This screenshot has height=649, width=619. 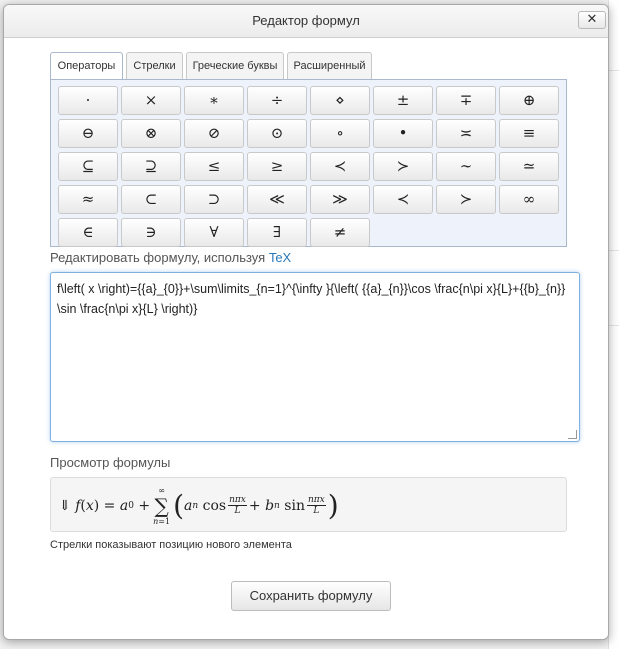 I want to click on symbol-button: ⊘, so click(x=214, y=133).